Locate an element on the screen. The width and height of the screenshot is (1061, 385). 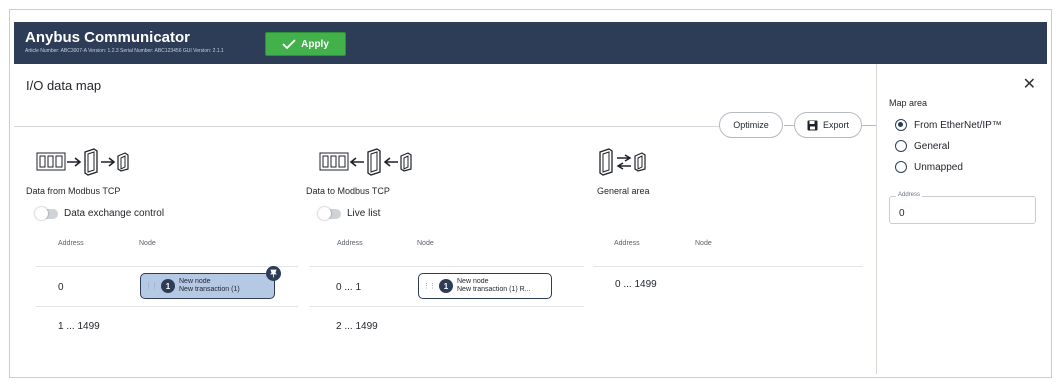
column-title: General area is located at coordinates (623, 191).